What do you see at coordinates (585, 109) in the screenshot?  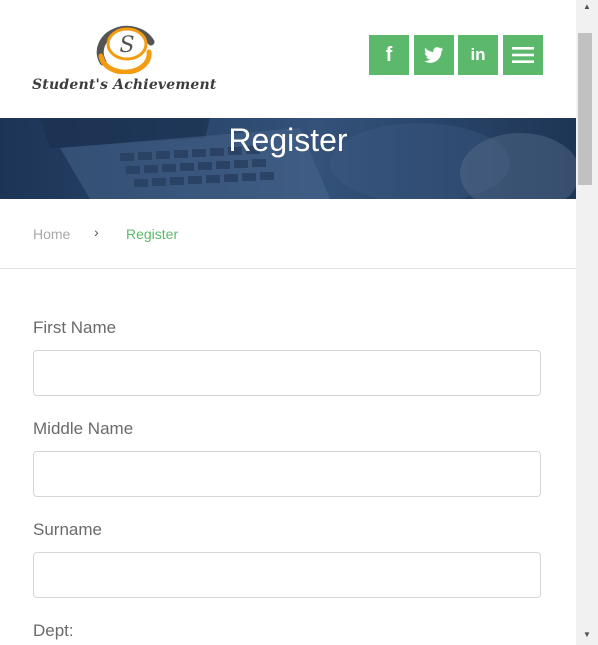 I see `scrollbar-thumb` at bounding box center [585, 109].